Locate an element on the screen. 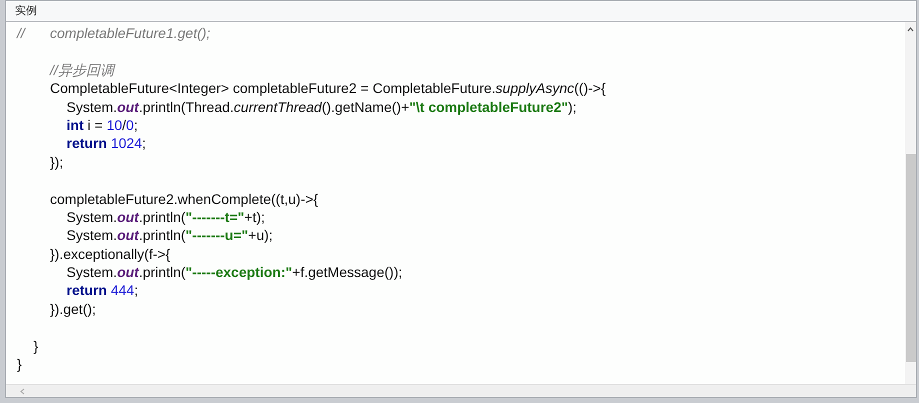 This screenshot has height=403, width=919. code-text: i = is located at coordinates (96, 124).